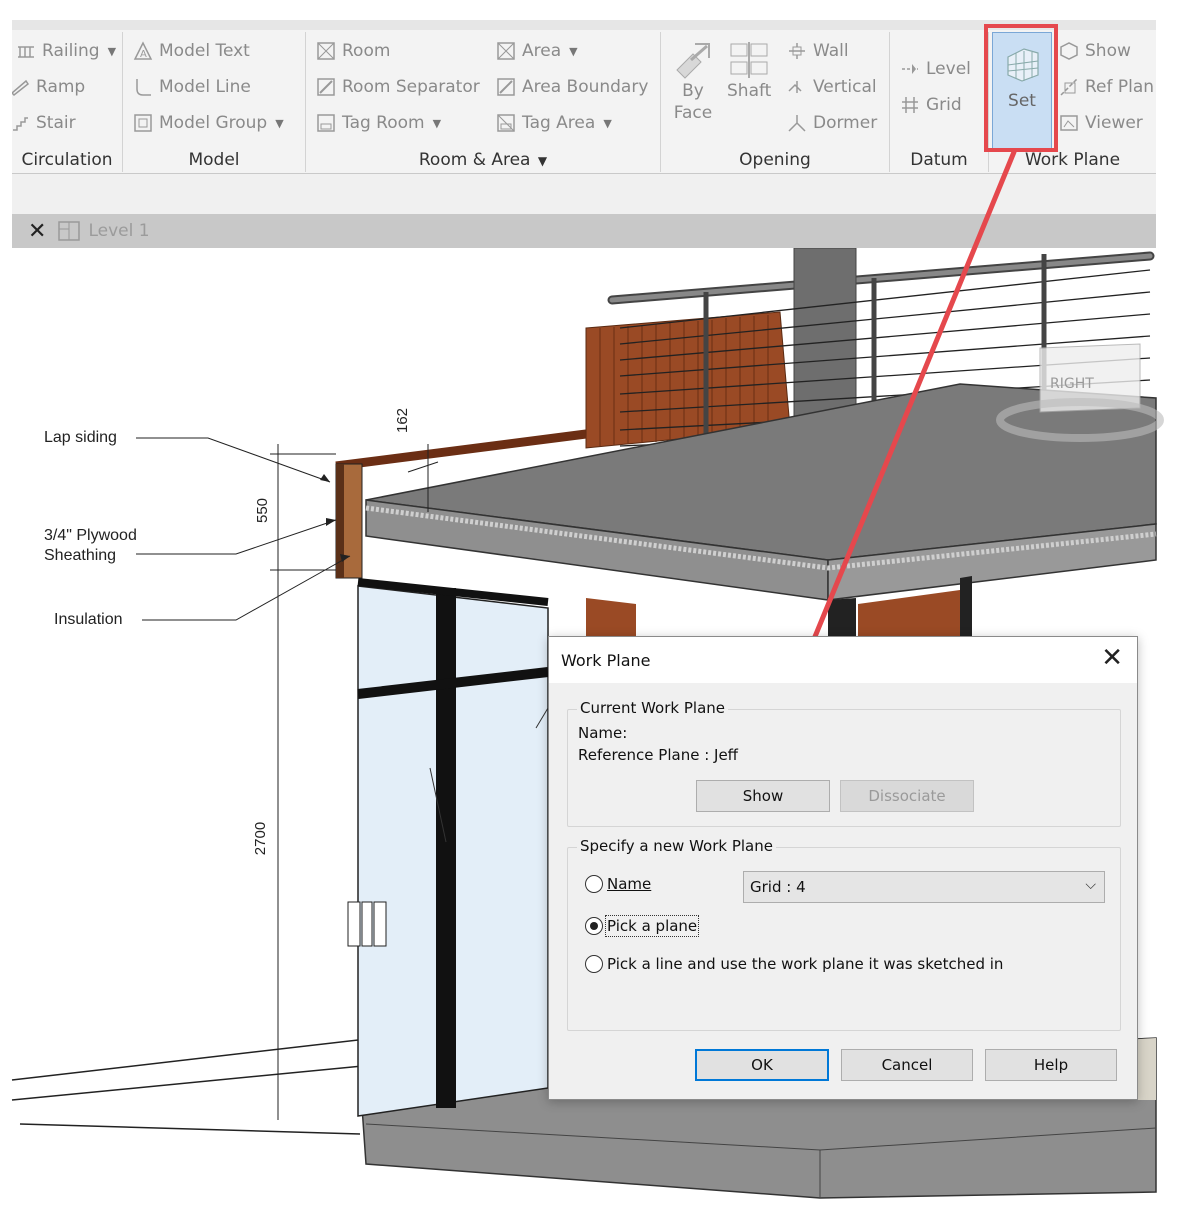 The image size is (1180, 1222). Describe the element at coordinates (594, 884) in the screenshot. I see `name-radio` at that location.